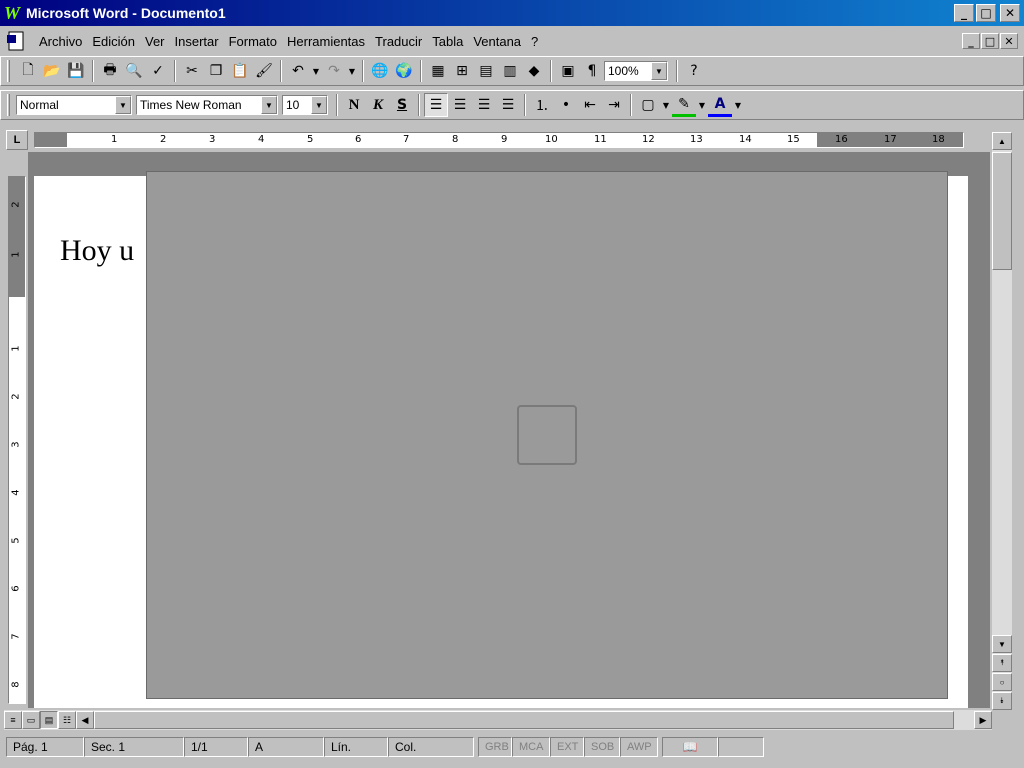 This screenshot has height=768, width=1024. I want to click on decrease-indent-icon: ⇤, so click(590, 105).